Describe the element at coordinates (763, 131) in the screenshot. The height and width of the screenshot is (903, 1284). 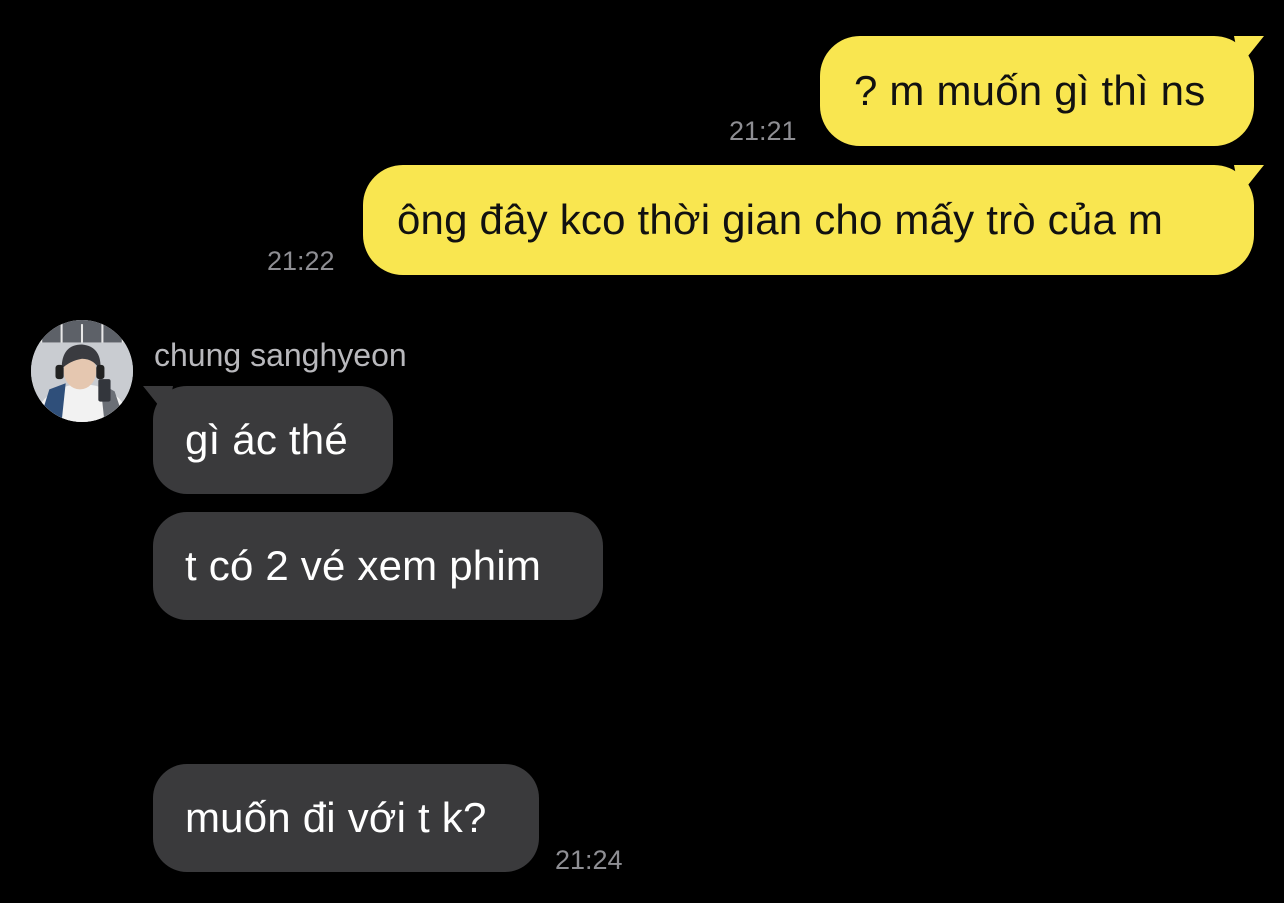
I see `message-timestamp: 21:21` at that location.